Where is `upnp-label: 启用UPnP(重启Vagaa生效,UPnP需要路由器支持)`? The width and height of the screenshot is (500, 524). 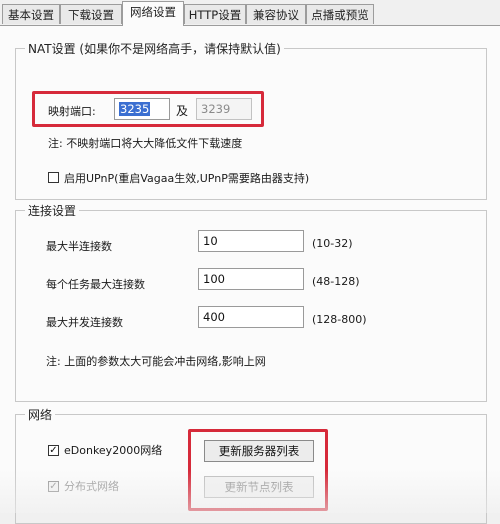 upnp-label: 启用UPnP(重启Vagaa生效,UPnP需要路由器支持) is located at coordinates (187, 178).